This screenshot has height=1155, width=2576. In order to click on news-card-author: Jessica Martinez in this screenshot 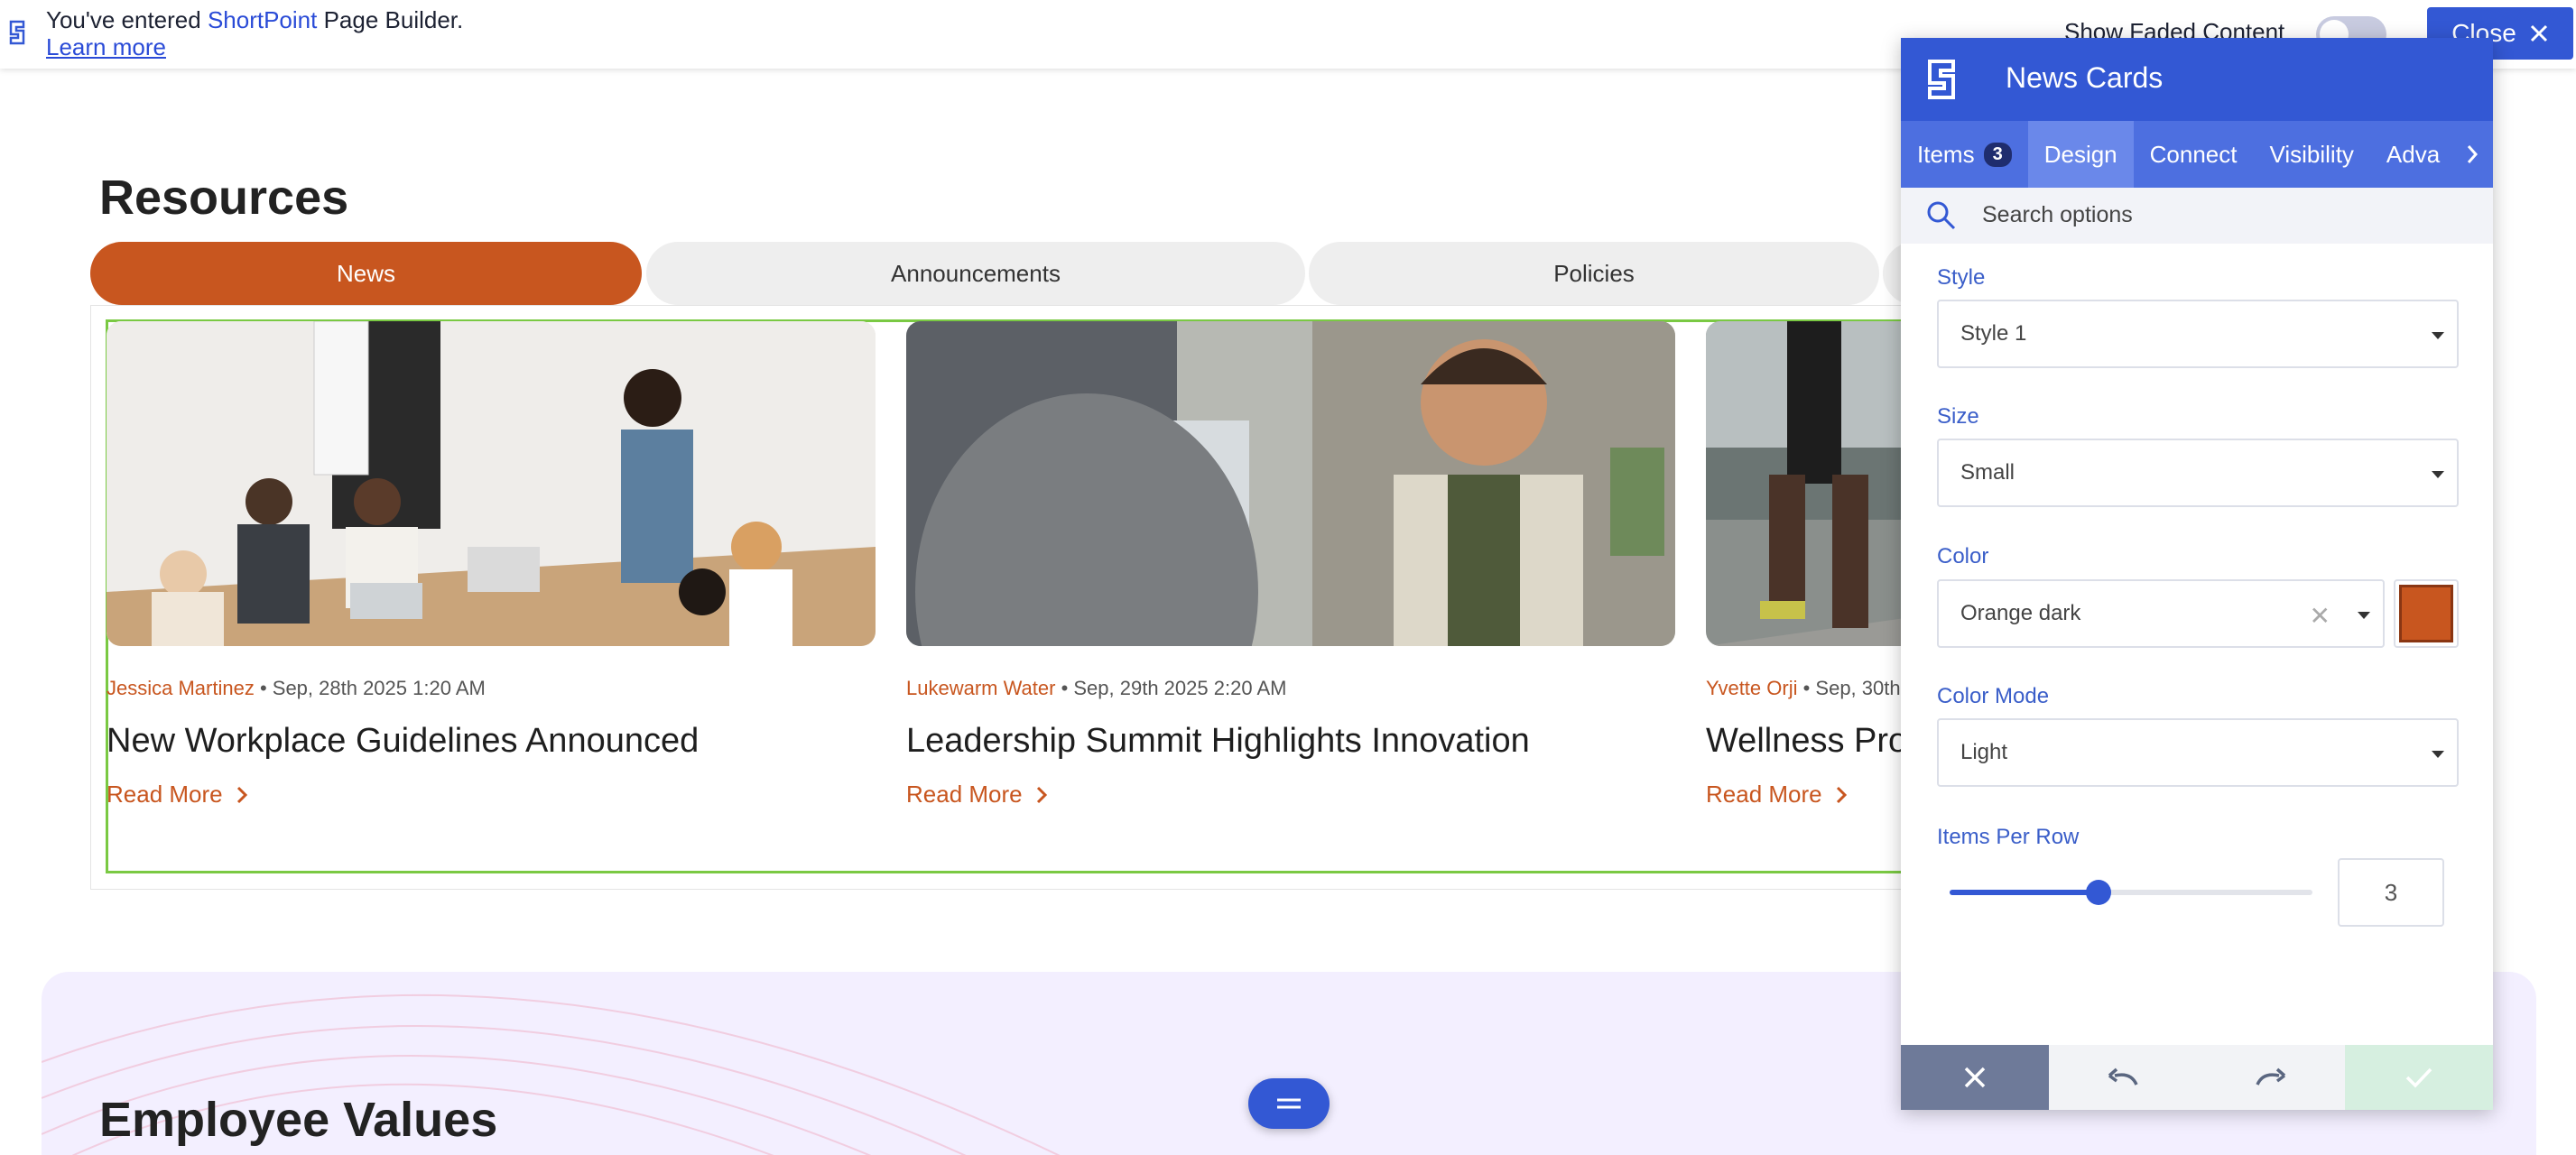, I will do `click(181, 688)`.